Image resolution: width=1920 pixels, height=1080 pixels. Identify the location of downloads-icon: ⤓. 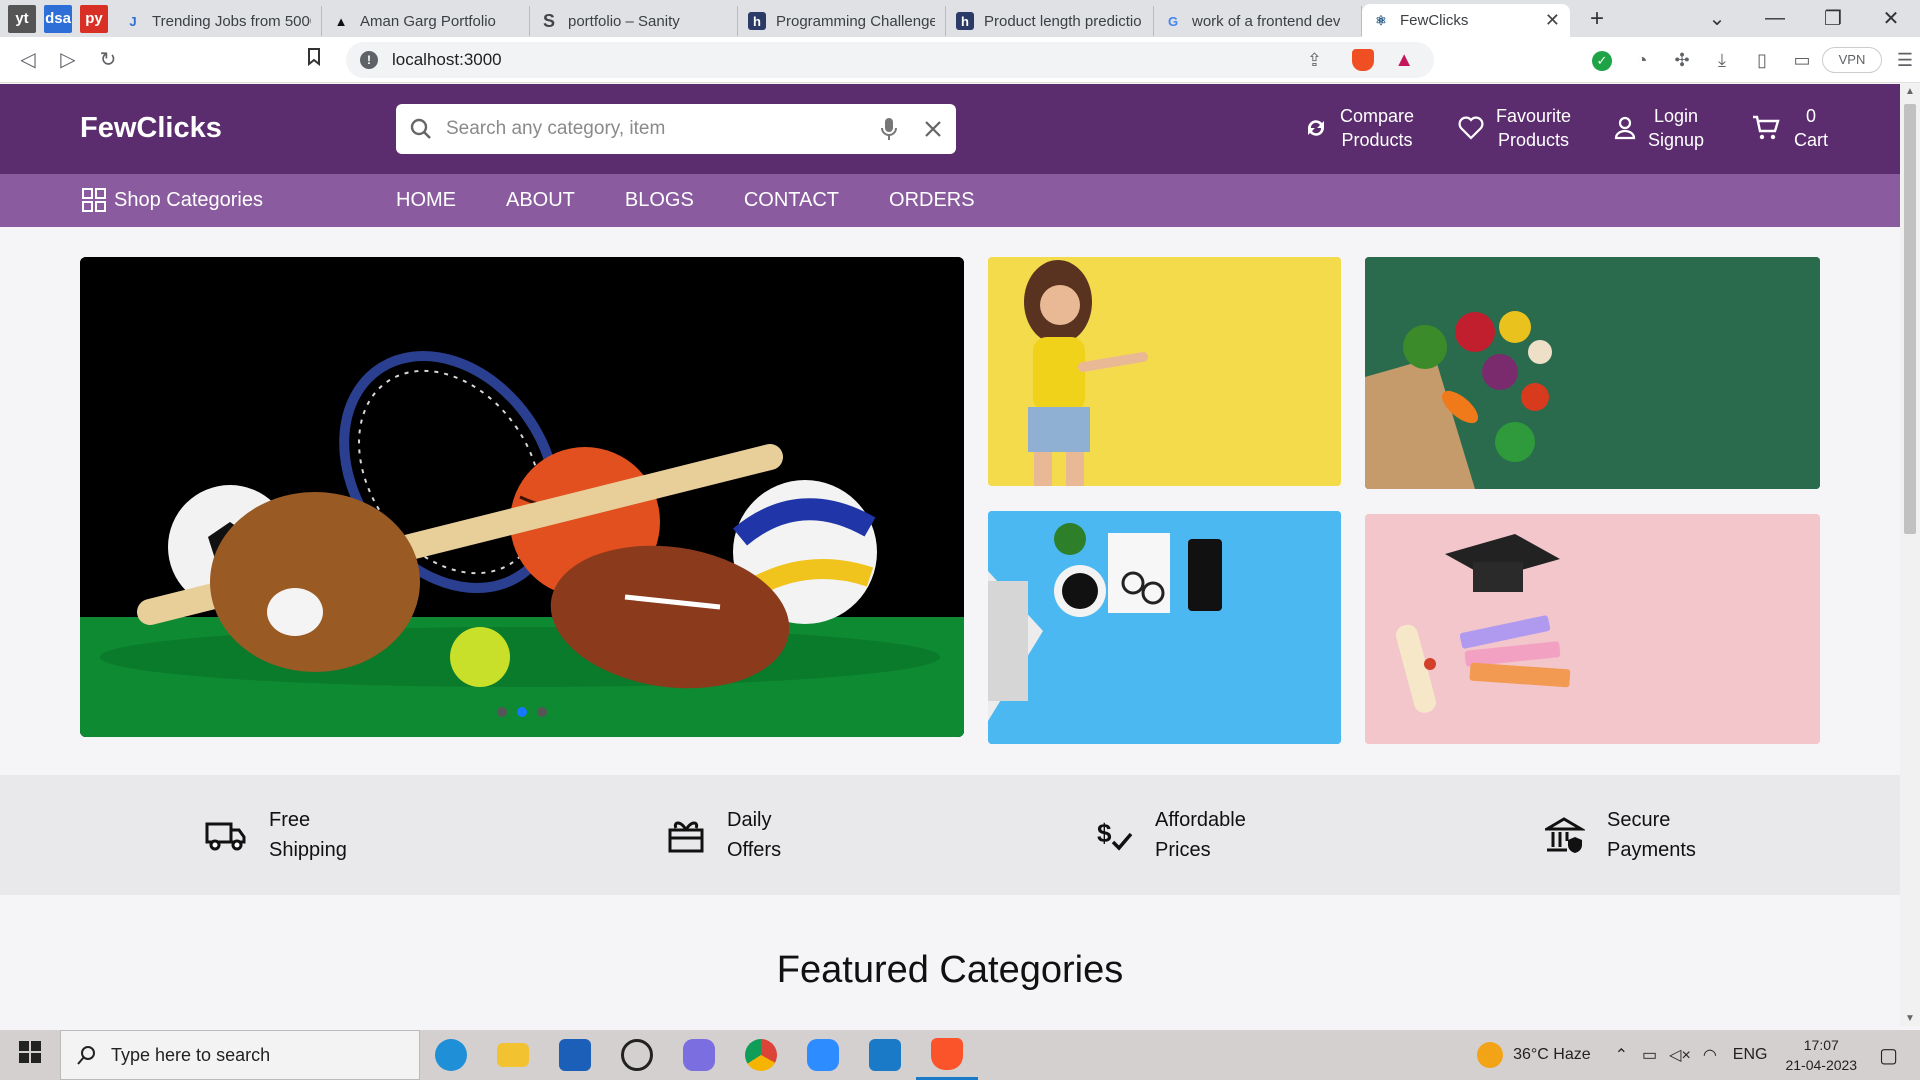
(1722, 60).